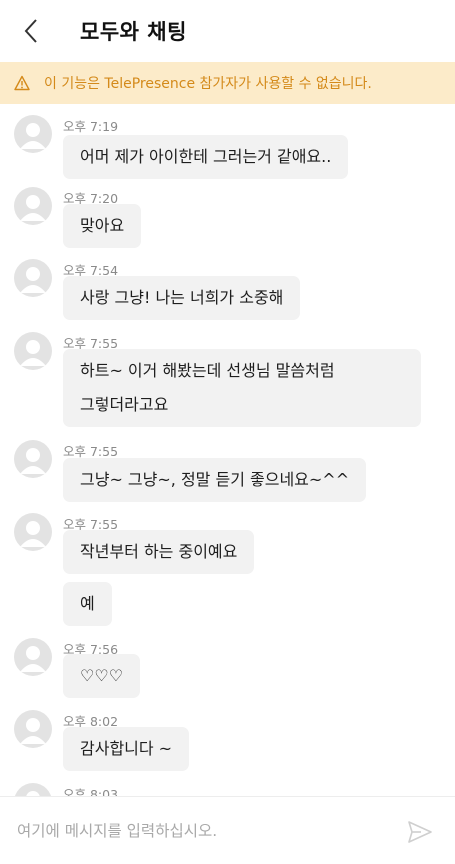 This screenshot has height=864, width=455. Describe the element at coordinates (124, 404) in the screenshot. I see `message-line: 그렇더라고요` at that location.